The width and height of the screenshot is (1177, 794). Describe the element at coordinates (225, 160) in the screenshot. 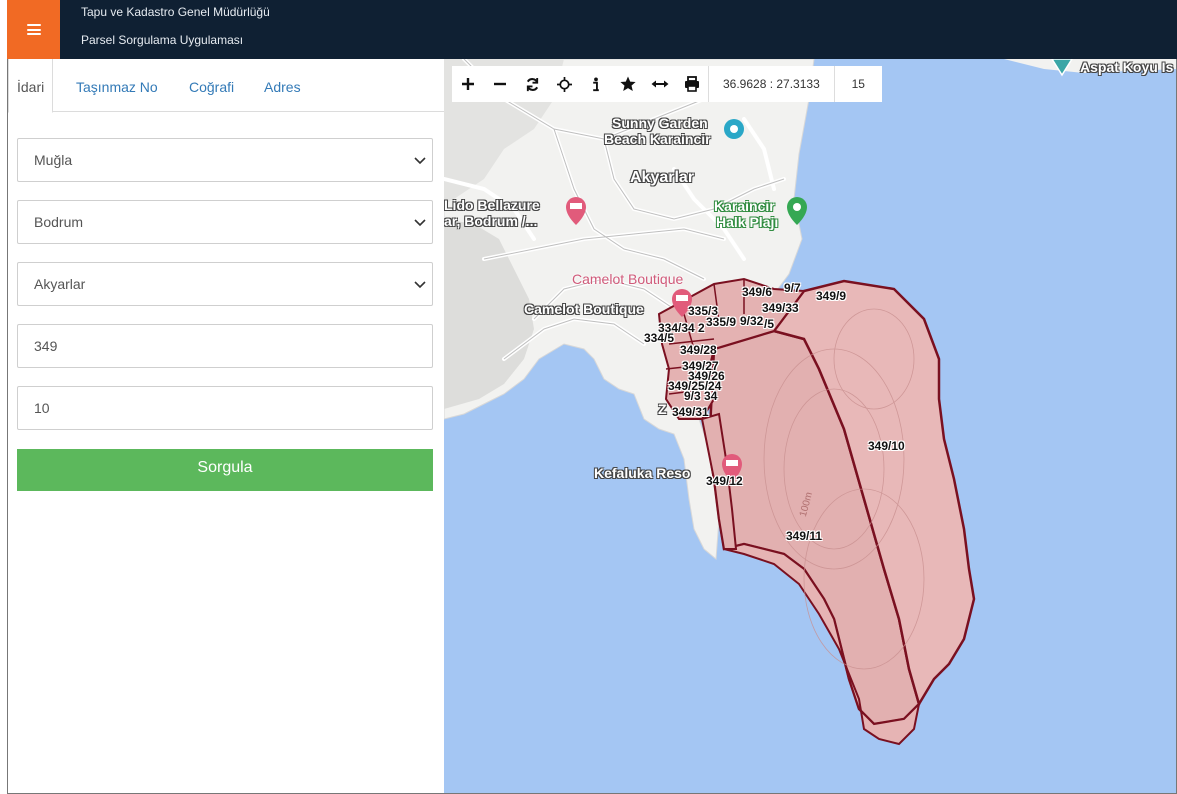

I see `province-select: Muğla` at that location.